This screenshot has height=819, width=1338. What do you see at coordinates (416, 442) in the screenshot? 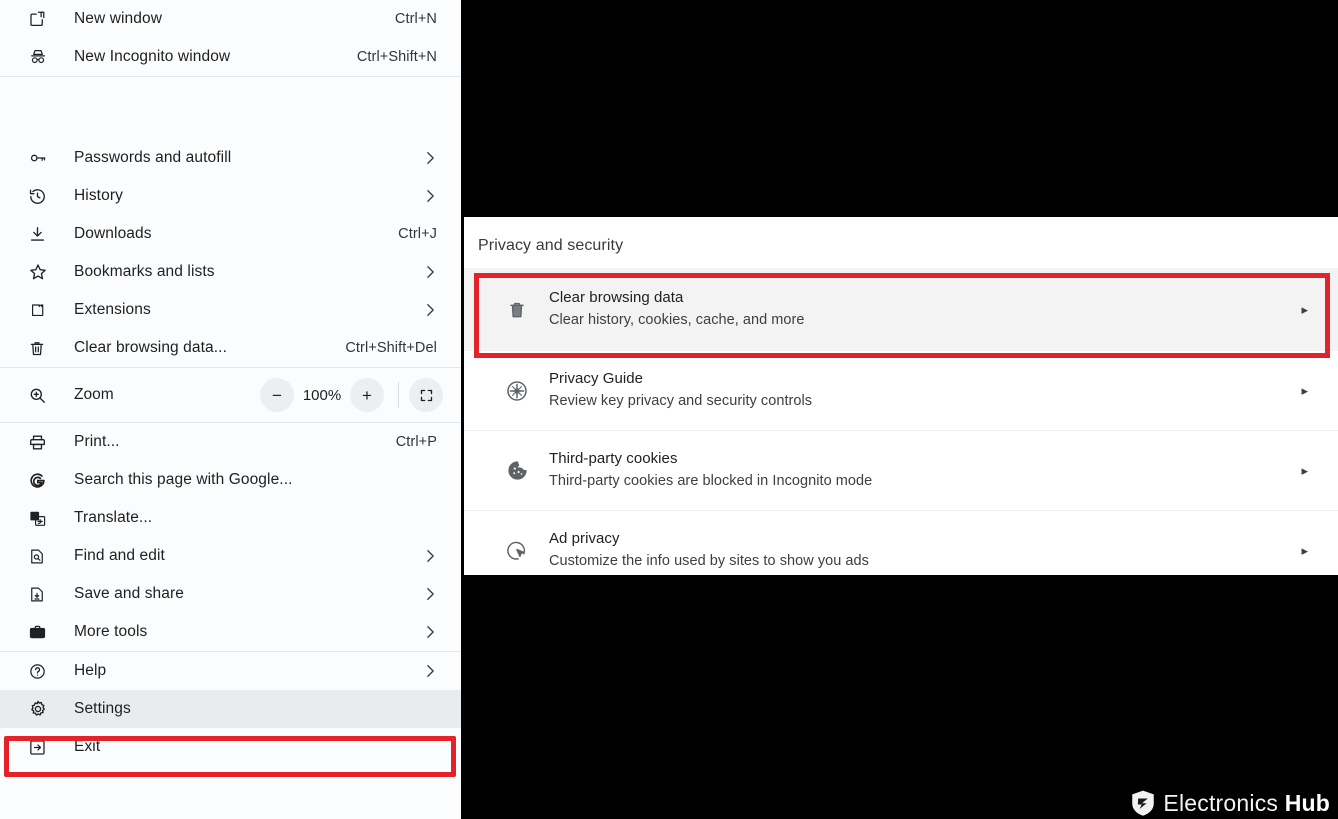
I see `menu-item-accel: Ctrl+P` at bounding box center [416, 442].